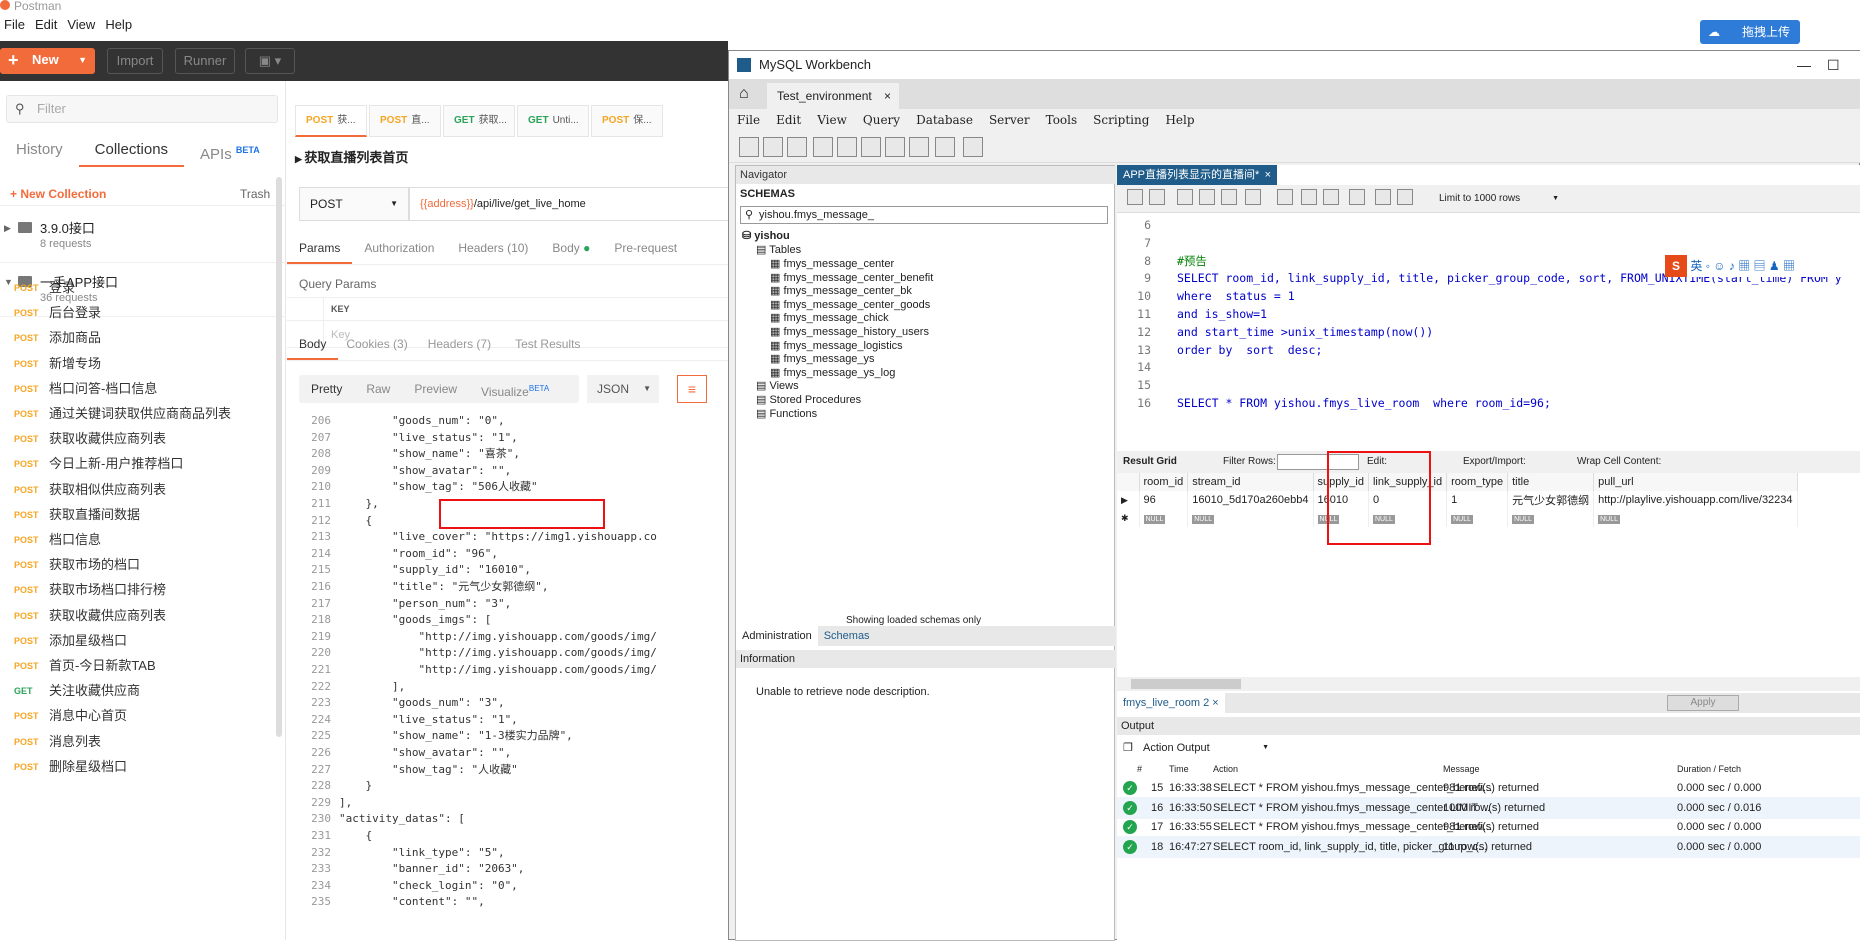 The height and width of the screenshot is (941, 1860). I want to click on result-scrollbar, so click(1488, 684).